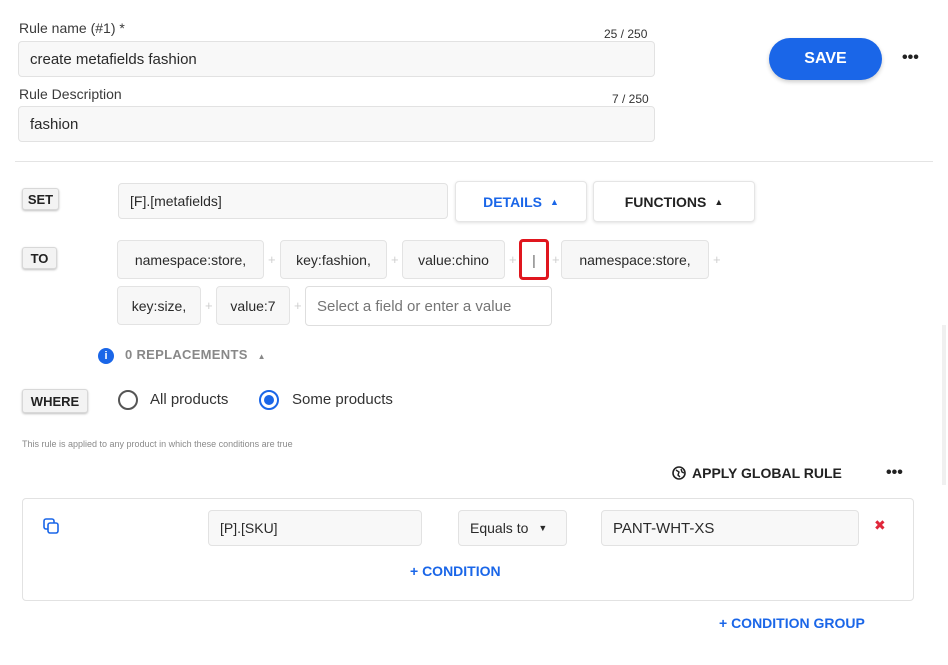 This screenshot has height=665, width=948. Describe the element at coordinates (72, 28) in the screenshot. I see `rule-name-label: Rule name (#1) *` at that location.